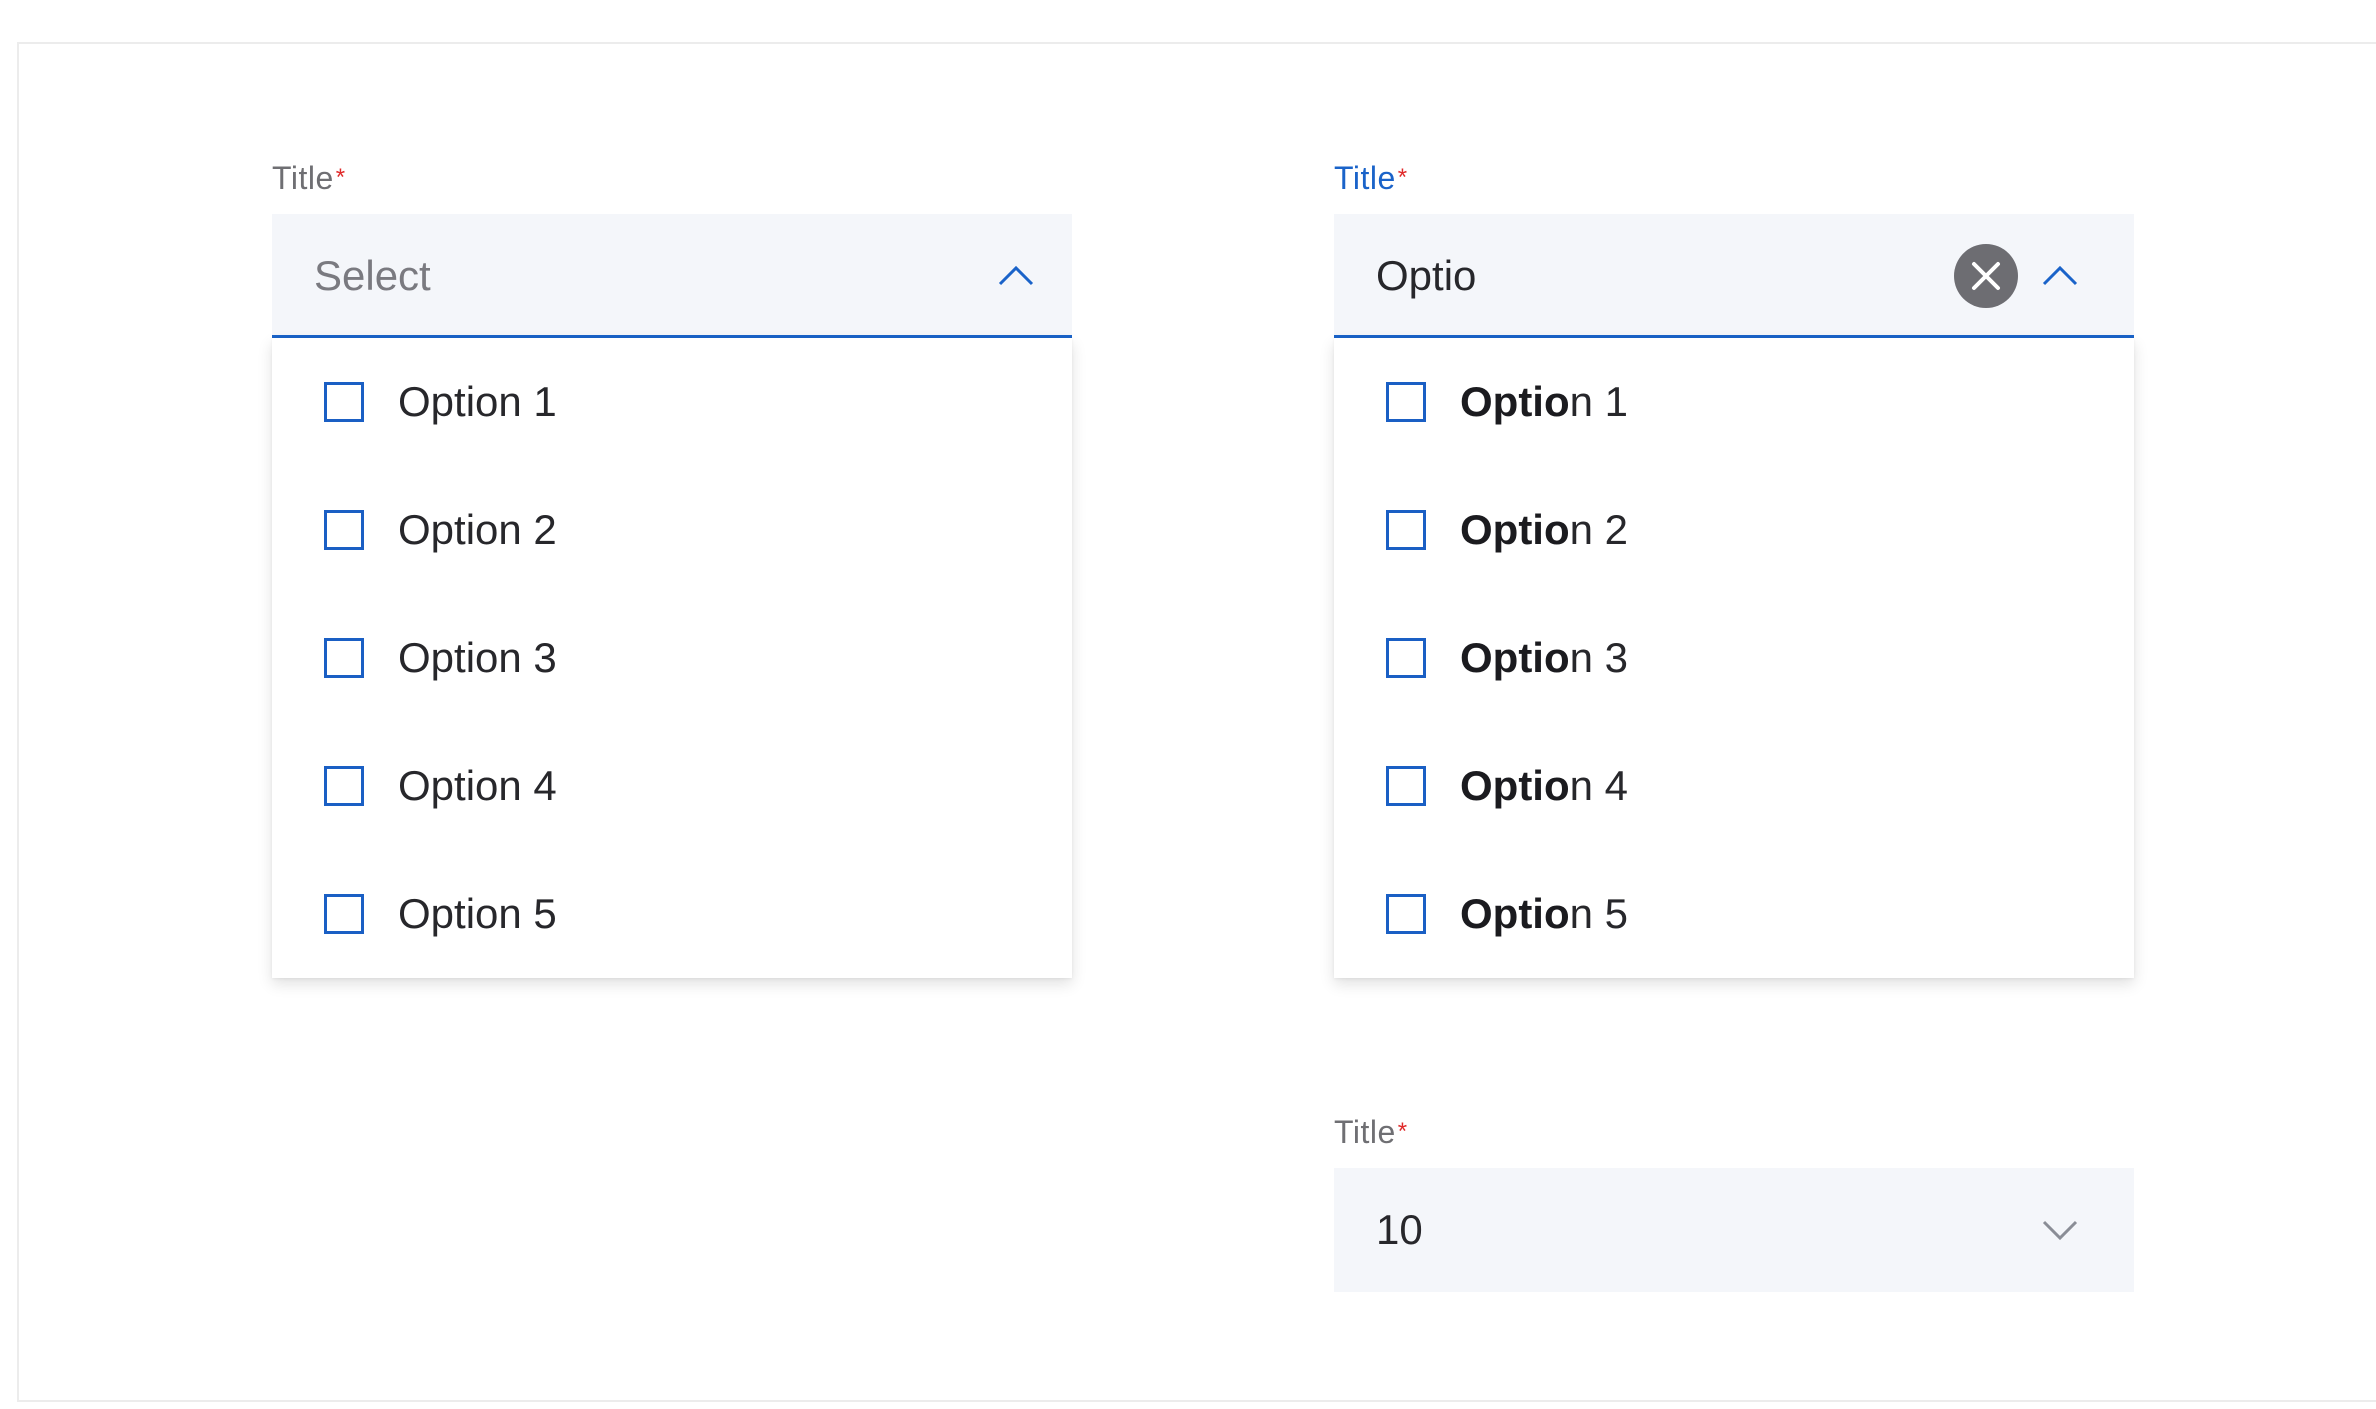 The width and height of the screenshot is (2376, 1409). Describe the element at coordinates (372, 275) in the screenshot. I see `select-placeholder: Select` at that location.